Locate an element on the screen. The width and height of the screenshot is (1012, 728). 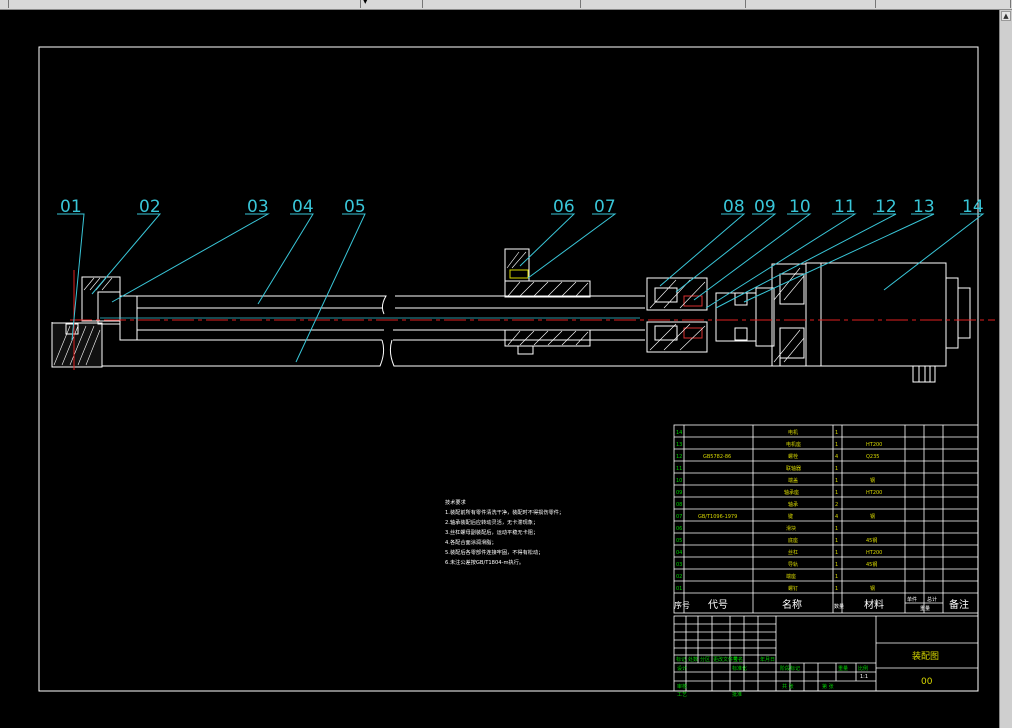
bom-name: 轴承 is located at coordinates (793, 504).